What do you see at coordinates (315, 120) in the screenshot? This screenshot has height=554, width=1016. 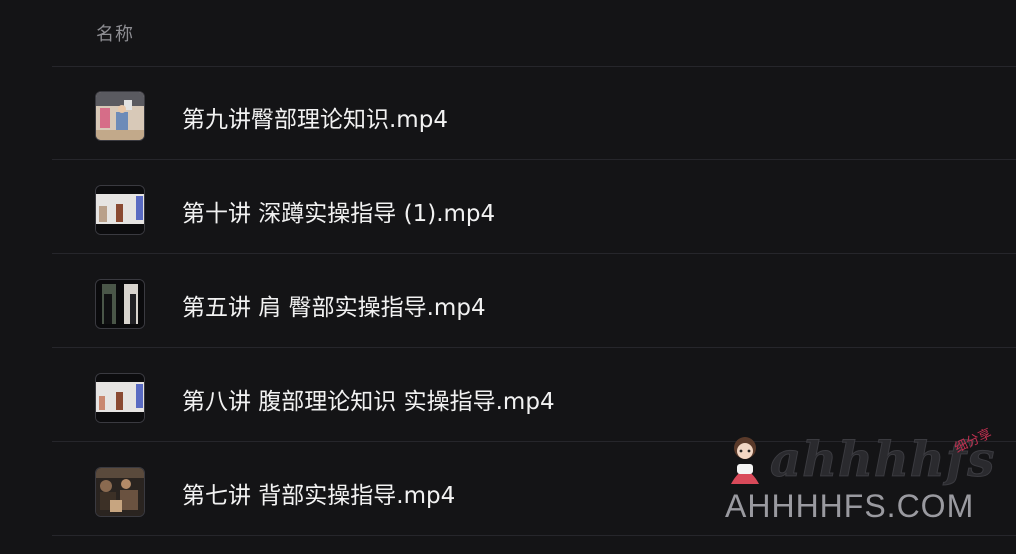 I see `file-name: 第九讲臀部理论知识.mp4` at bounding box center [315, 120].